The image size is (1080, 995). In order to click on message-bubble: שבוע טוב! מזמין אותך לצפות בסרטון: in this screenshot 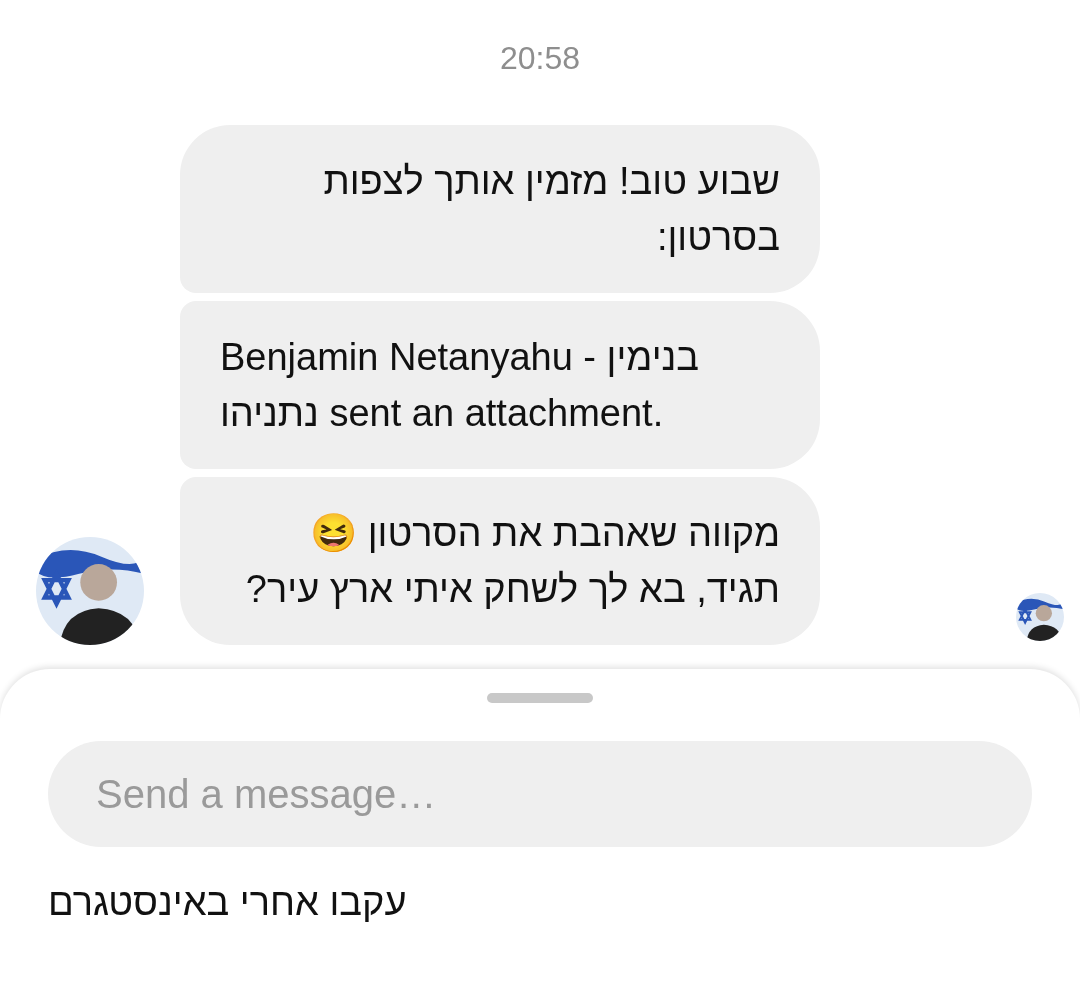, I will do `click(500, 209)`.